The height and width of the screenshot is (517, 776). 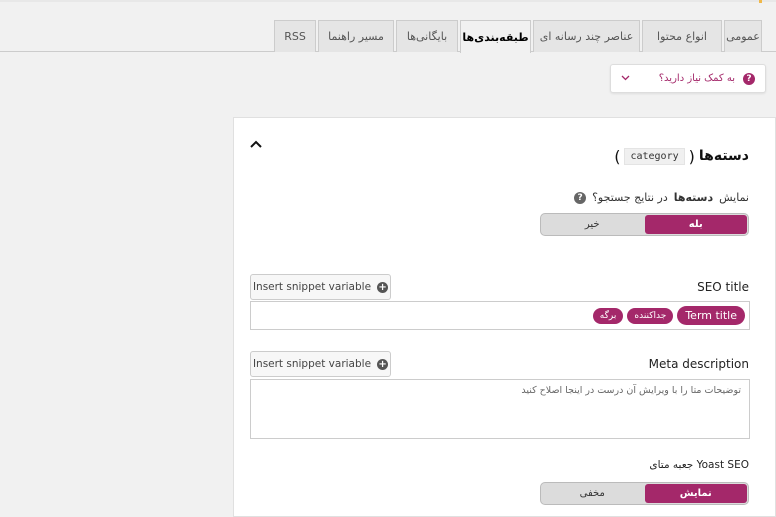 I want to click on tab-content-types: انواع محتوا, so click(x=682, y=36).